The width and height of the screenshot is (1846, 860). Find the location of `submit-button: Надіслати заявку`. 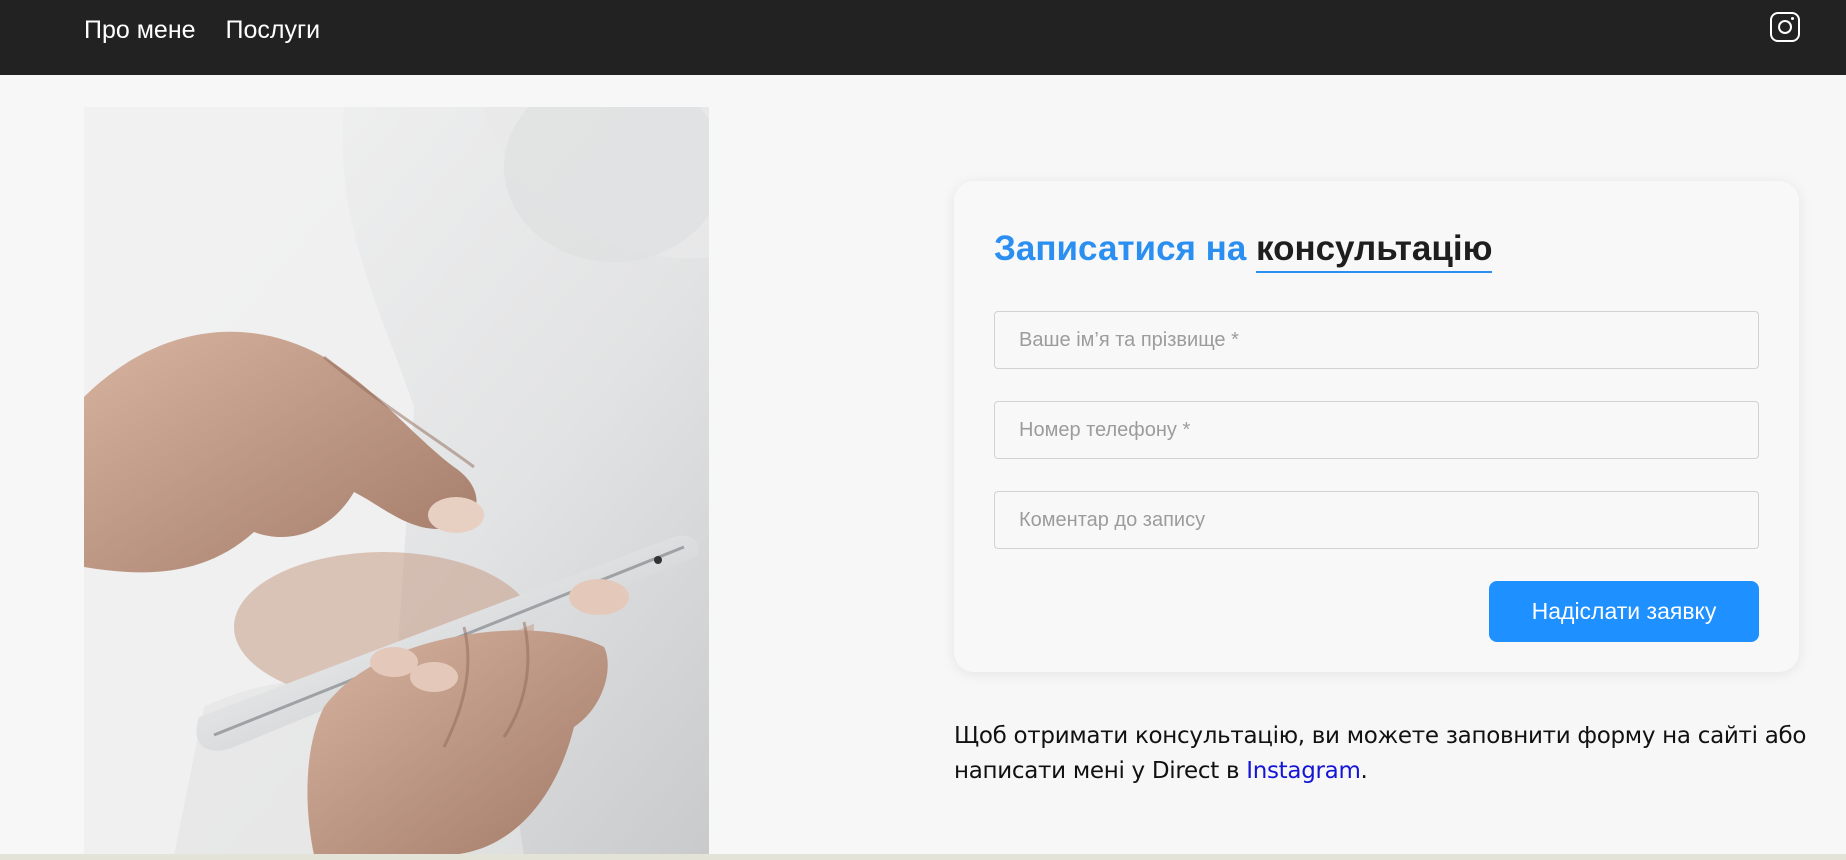

submit-button: Надіслати заявку is located at coordinates (1624, 611).